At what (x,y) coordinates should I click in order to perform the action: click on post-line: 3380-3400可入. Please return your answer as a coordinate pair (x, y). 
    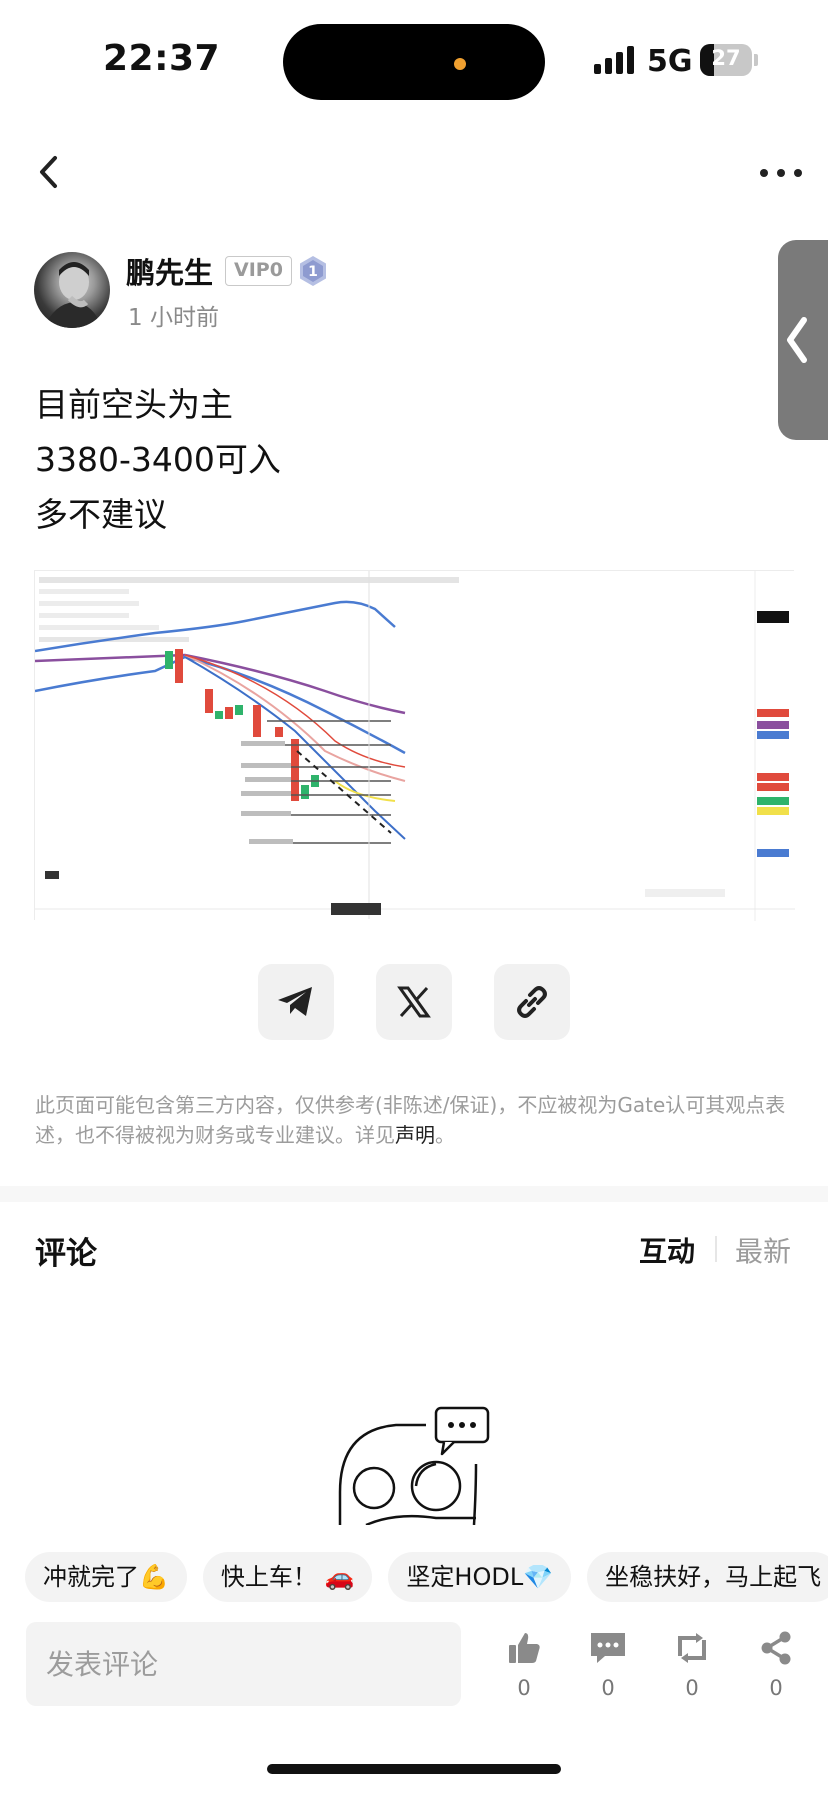
    Looking at the image, I should click on (158, 459).